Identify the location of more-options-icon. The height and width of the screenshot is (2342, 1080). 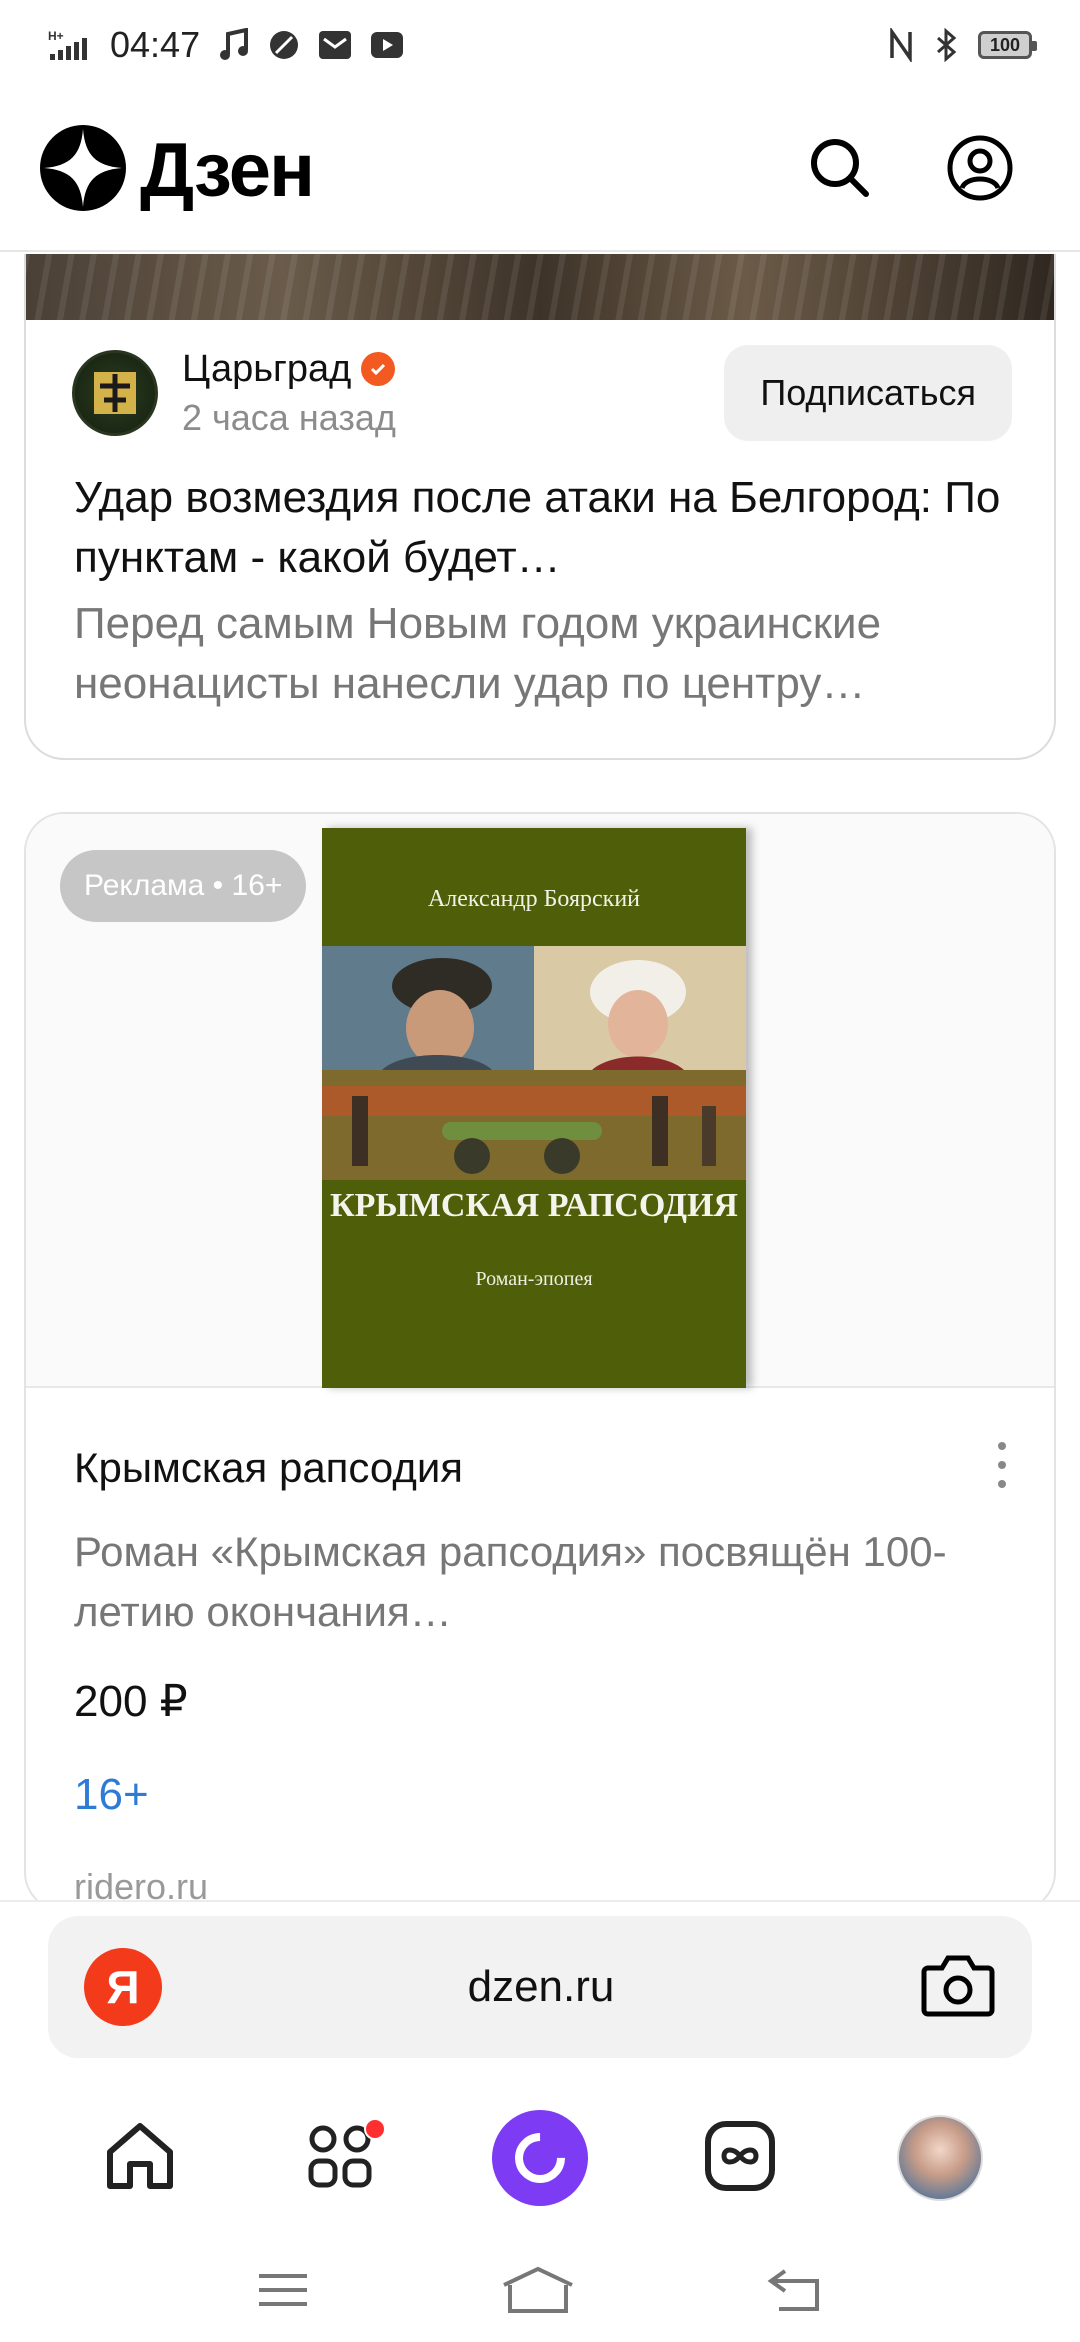
(1002, 1465).